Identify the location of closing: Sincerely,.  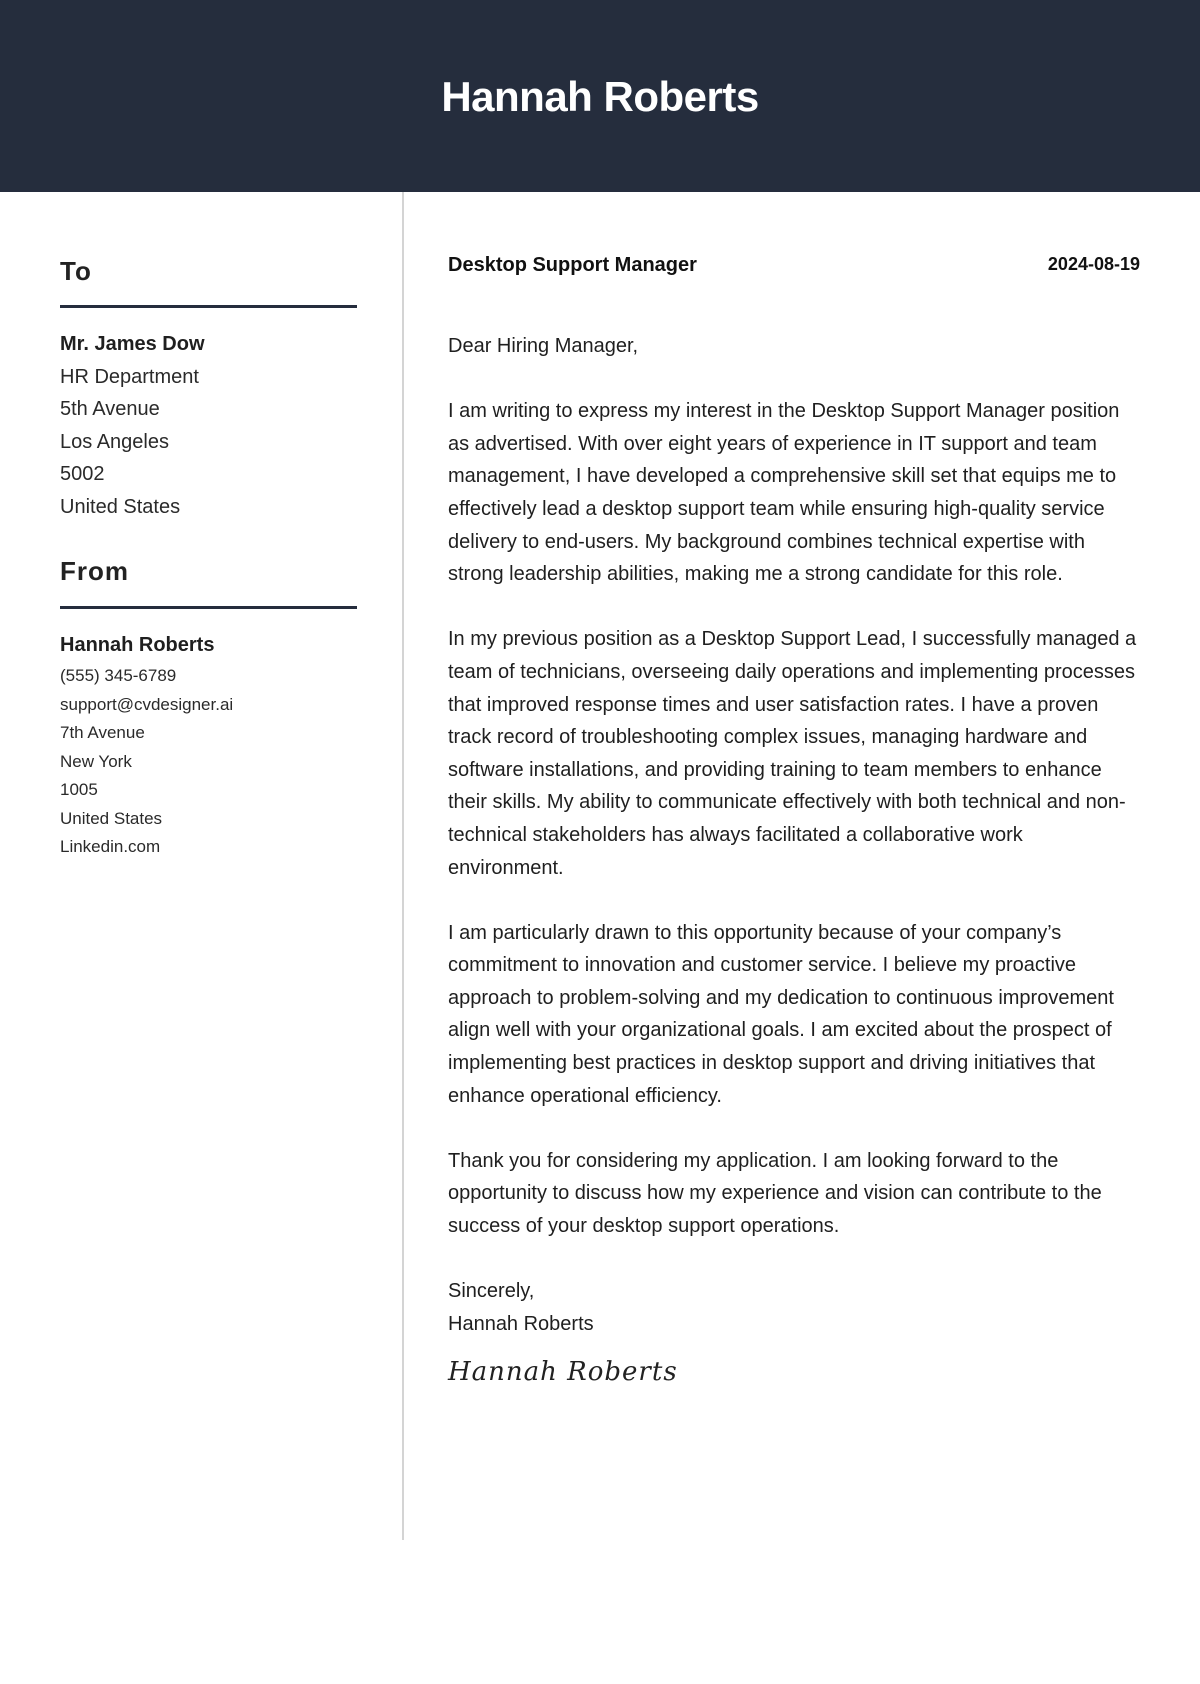
(491, 1291).